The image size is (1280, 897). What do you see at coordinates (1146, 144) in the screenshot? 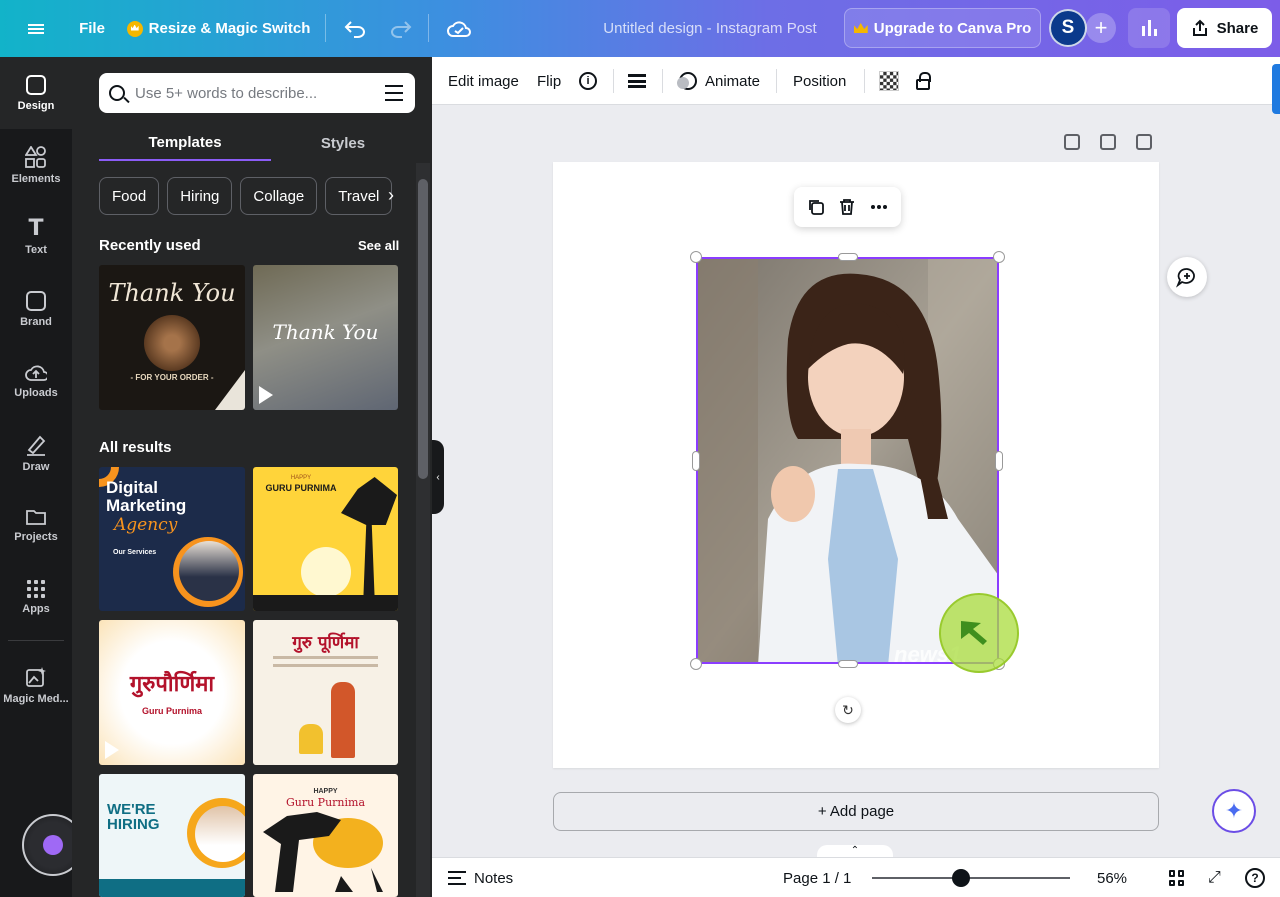
I see `add-page-icon-button` at bounding box center [1146, 144].